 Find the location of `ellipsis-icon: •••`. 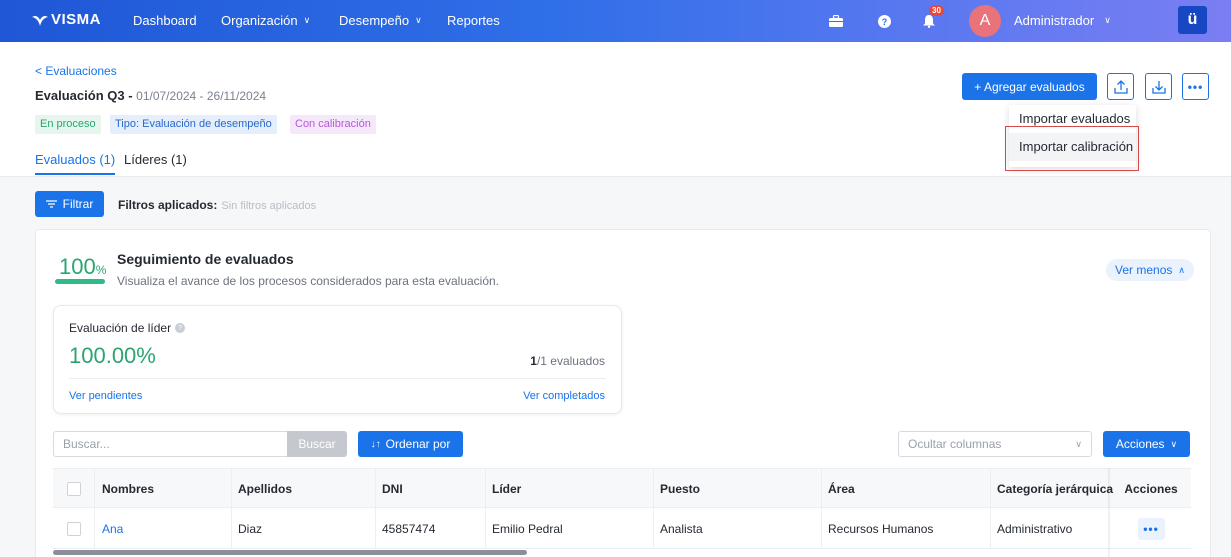

ellipsis-icon: ••• is located at coordinates (1195, 86).